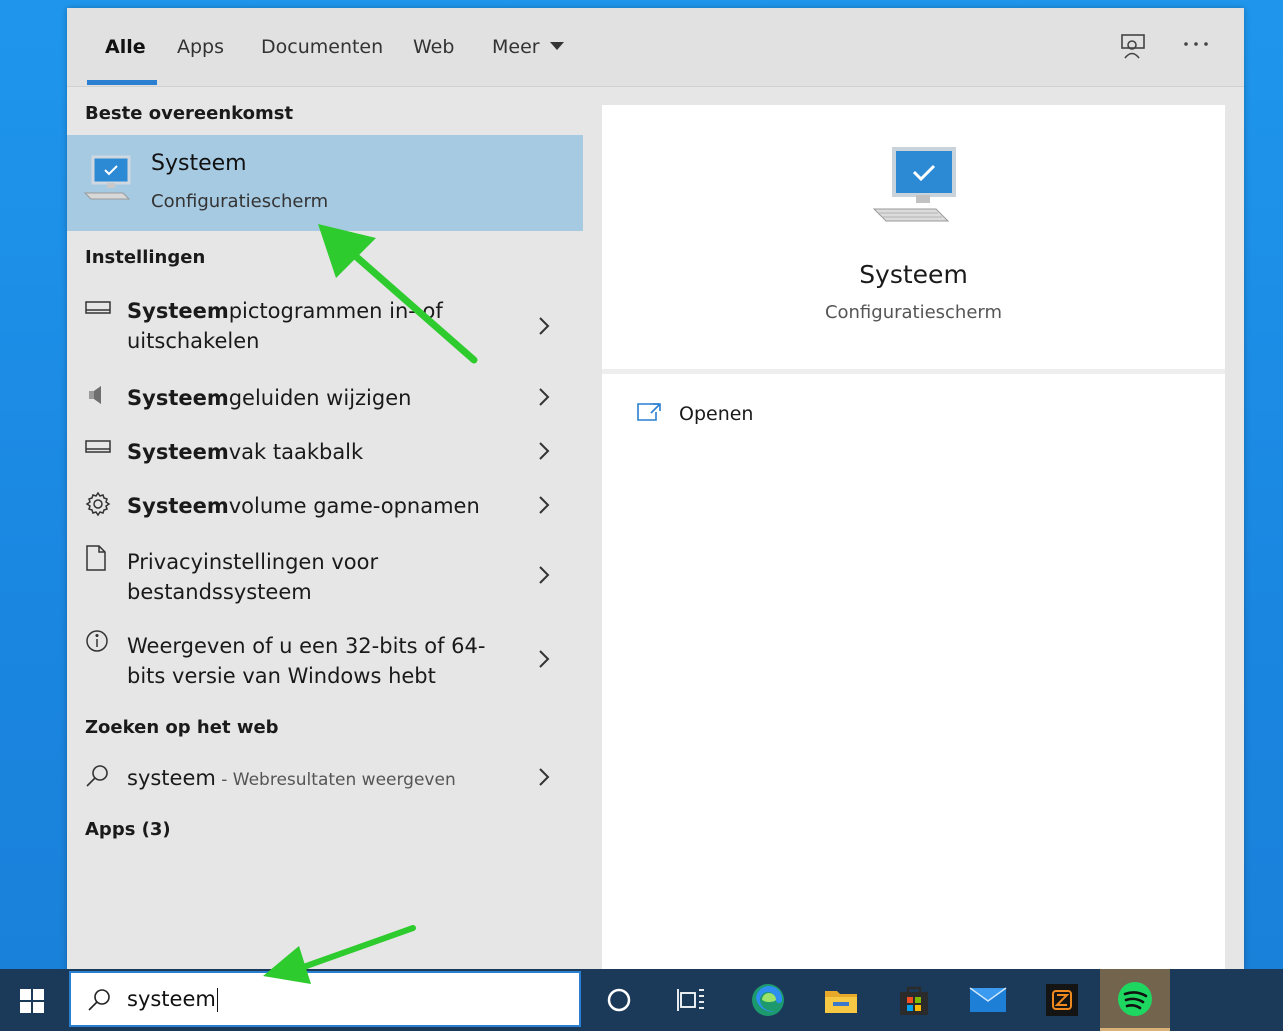  What do you see at coordinates (171, 778) in the screenshot?
I see `web-search-query: systeem` at bounding box center [171, 778].